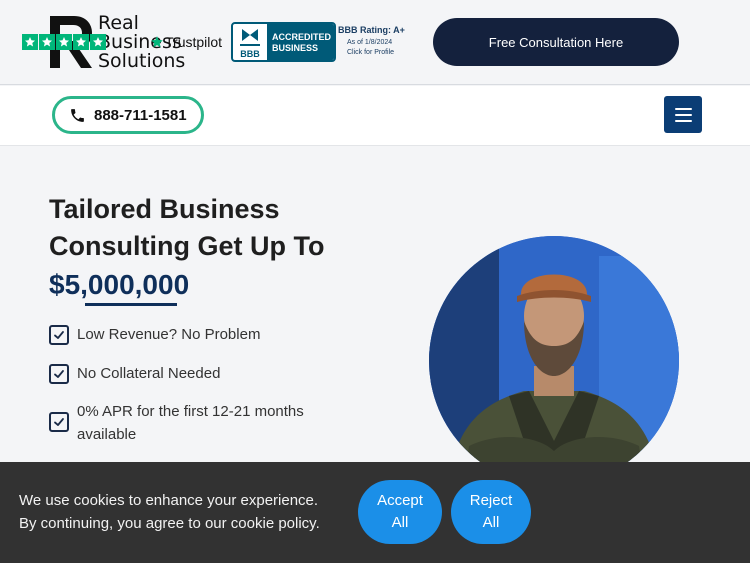 The height and width of the screenshot is (563, 750). I want to click on hero-heading-line-1: Tailored Business, so click(164, 209).